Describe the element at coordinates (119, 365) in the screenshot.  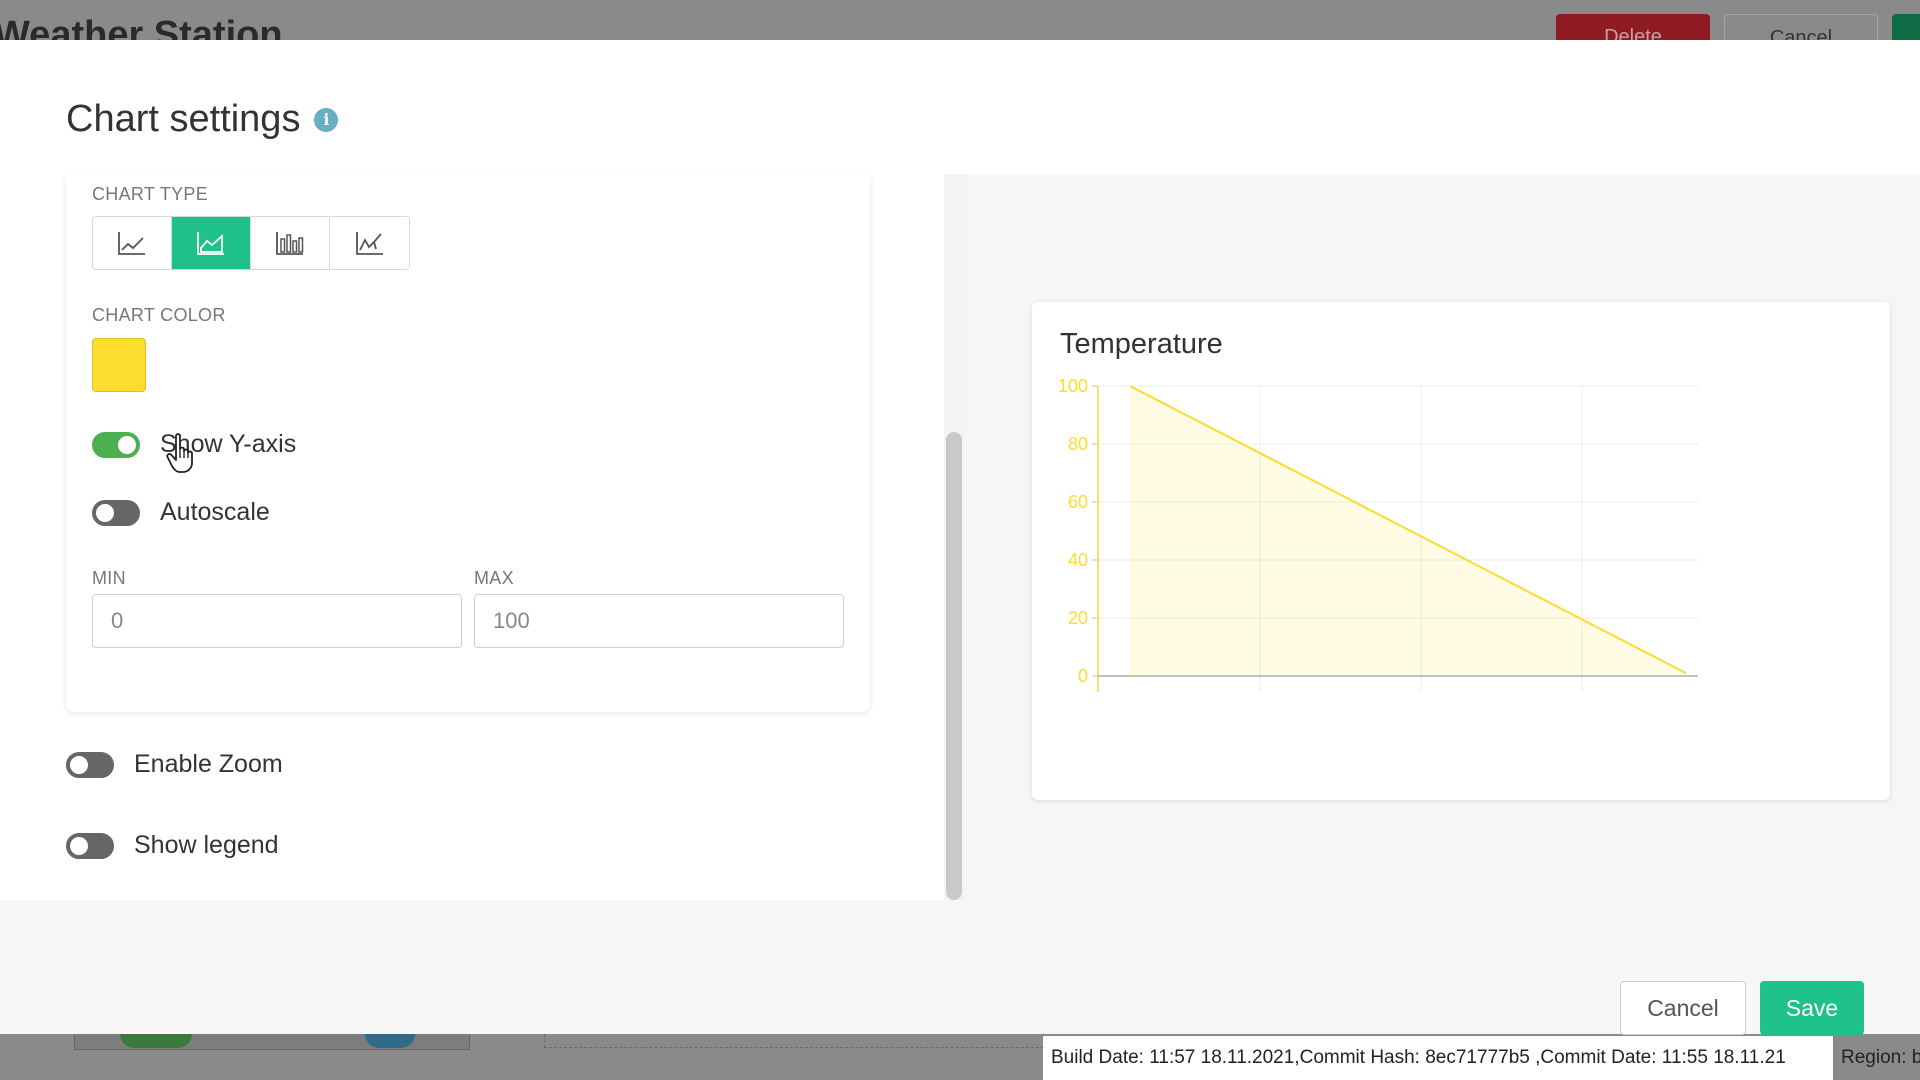
I see `chart-color-swatch` at that location.